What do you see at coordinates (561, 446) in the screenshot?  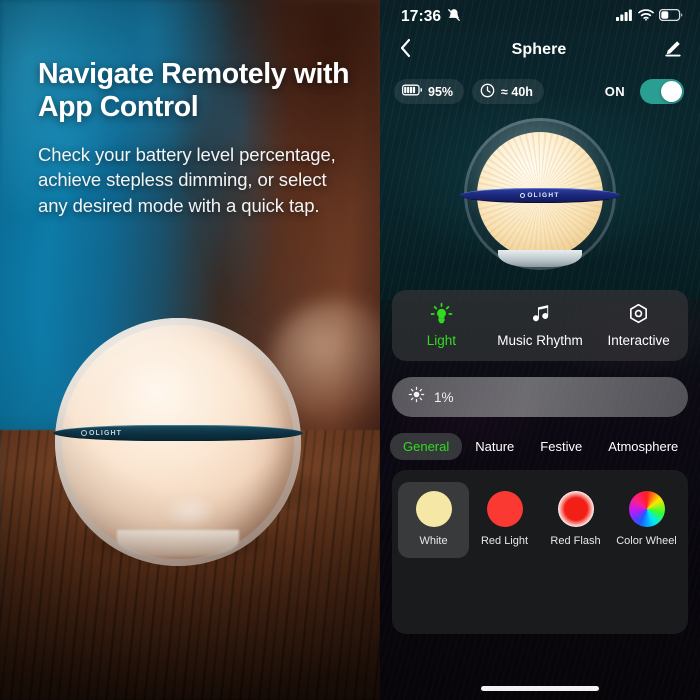 I see `tab-festive: Festive` at bounding box center [561, 446].